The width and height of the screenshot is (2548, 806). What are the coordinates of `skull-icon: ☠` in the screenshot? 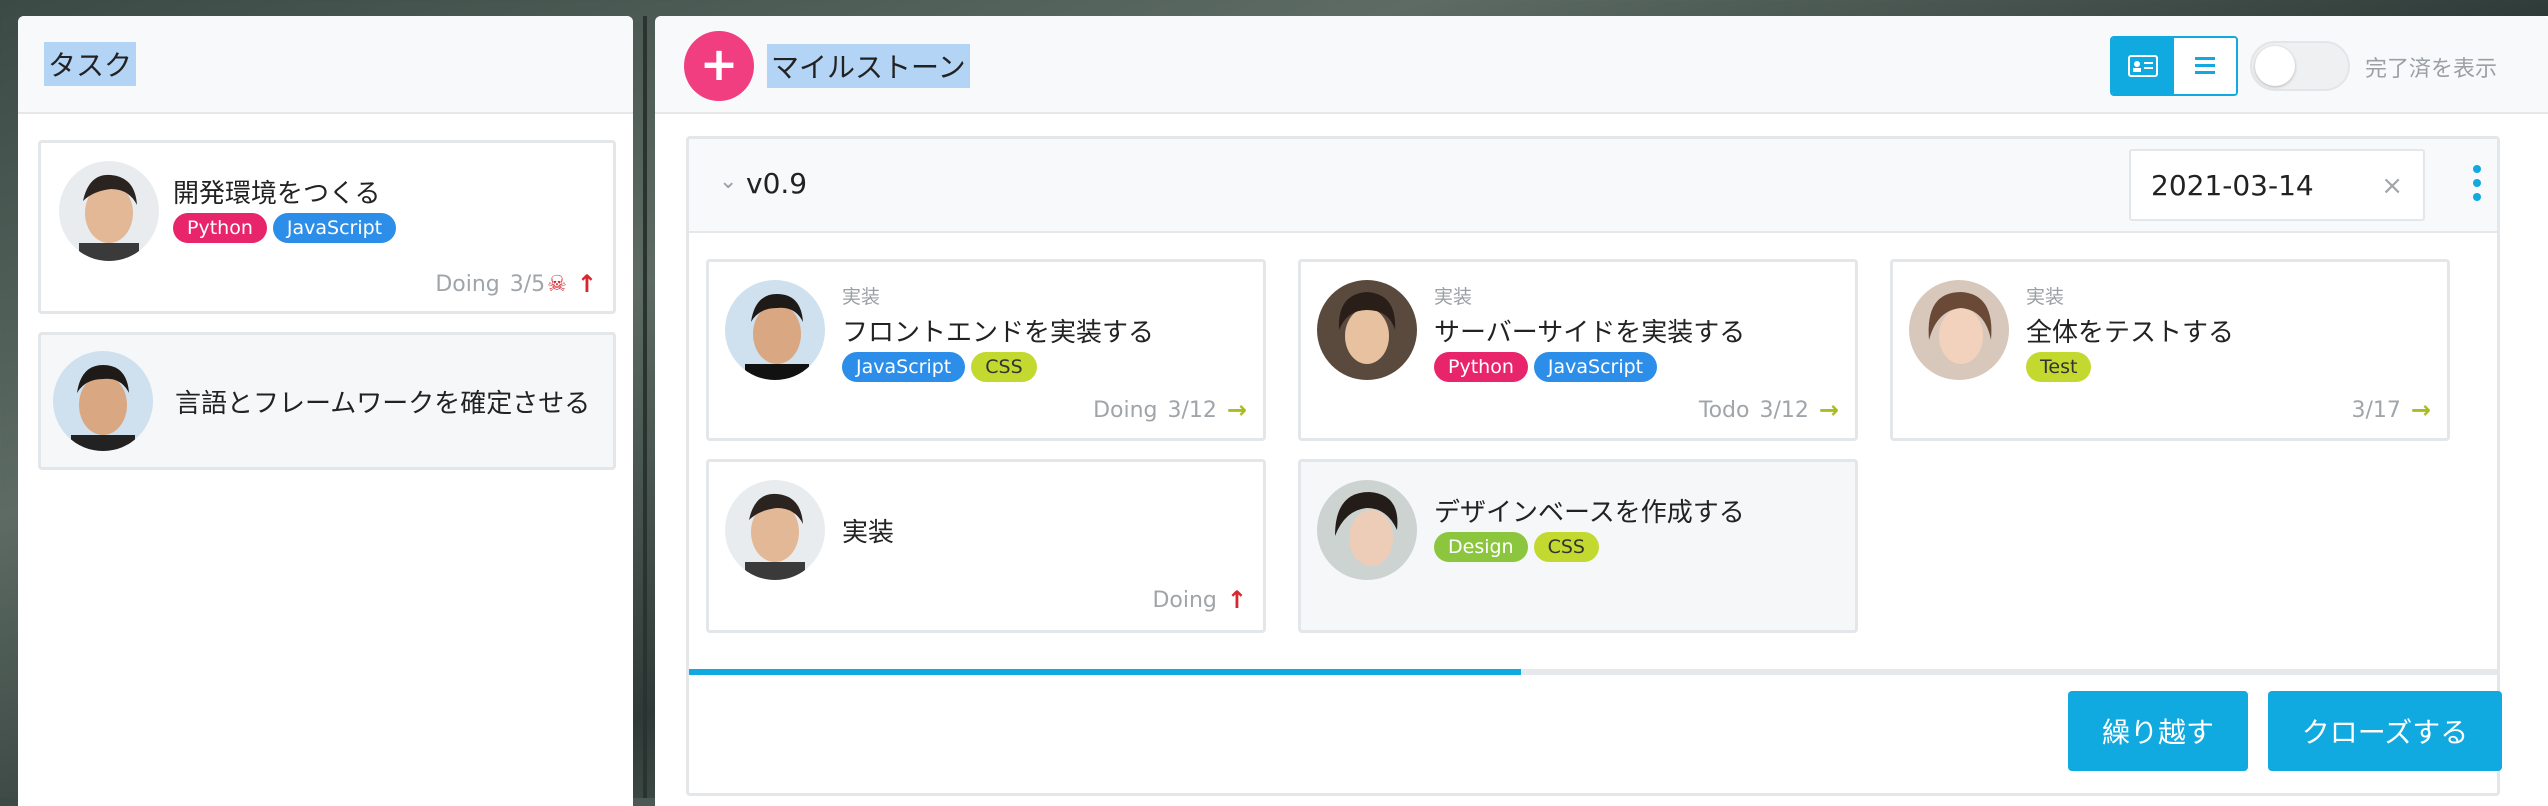 It's located at (557, 284).